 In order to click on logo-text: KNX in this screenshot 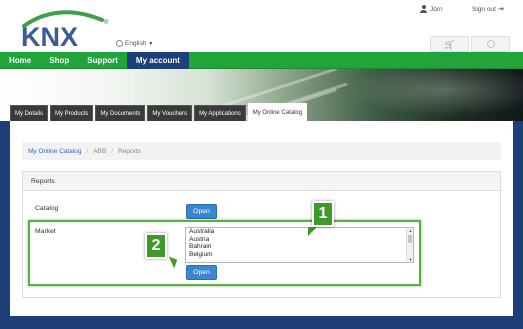, I will do `click(49, 35)`.